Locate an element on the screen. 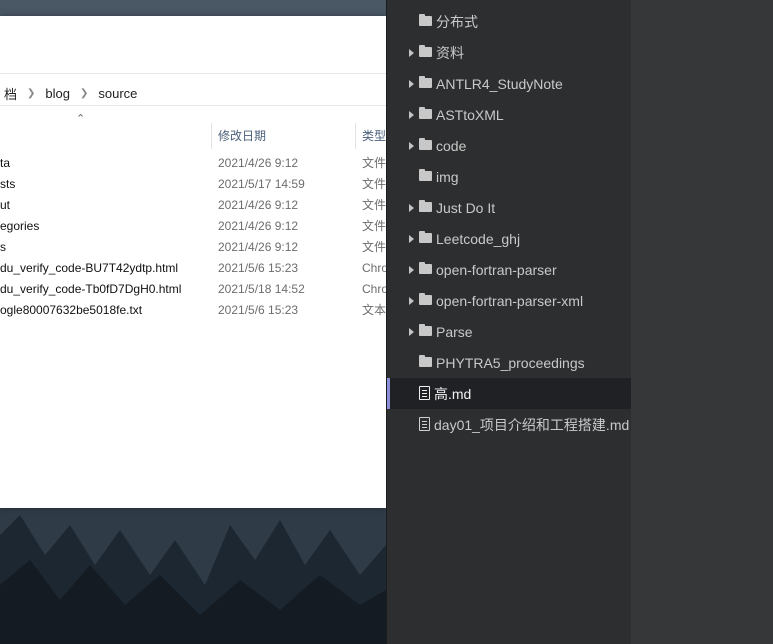 The image size is (773, 644). tree-item-label: img is located at coordinates (447, 176).